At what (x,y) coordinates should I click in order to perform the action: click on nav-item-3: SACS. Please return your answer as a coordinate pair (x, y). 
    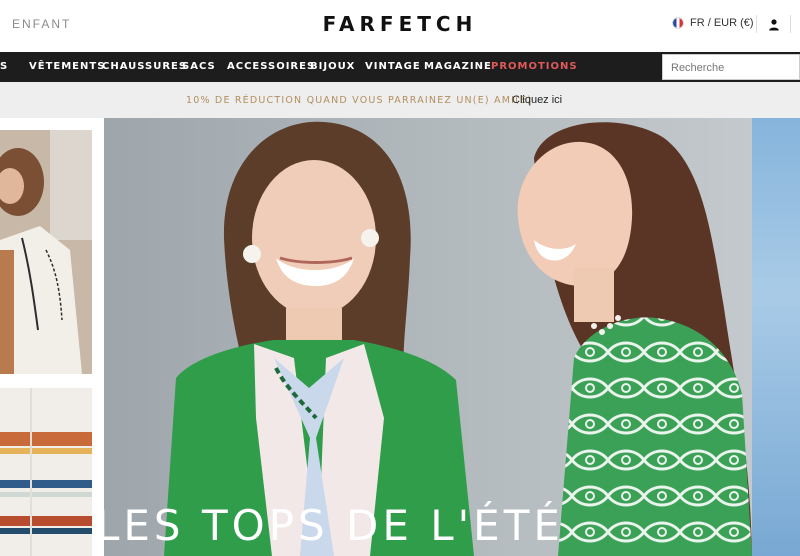
    Looking at the image, I should click on (199, 66).